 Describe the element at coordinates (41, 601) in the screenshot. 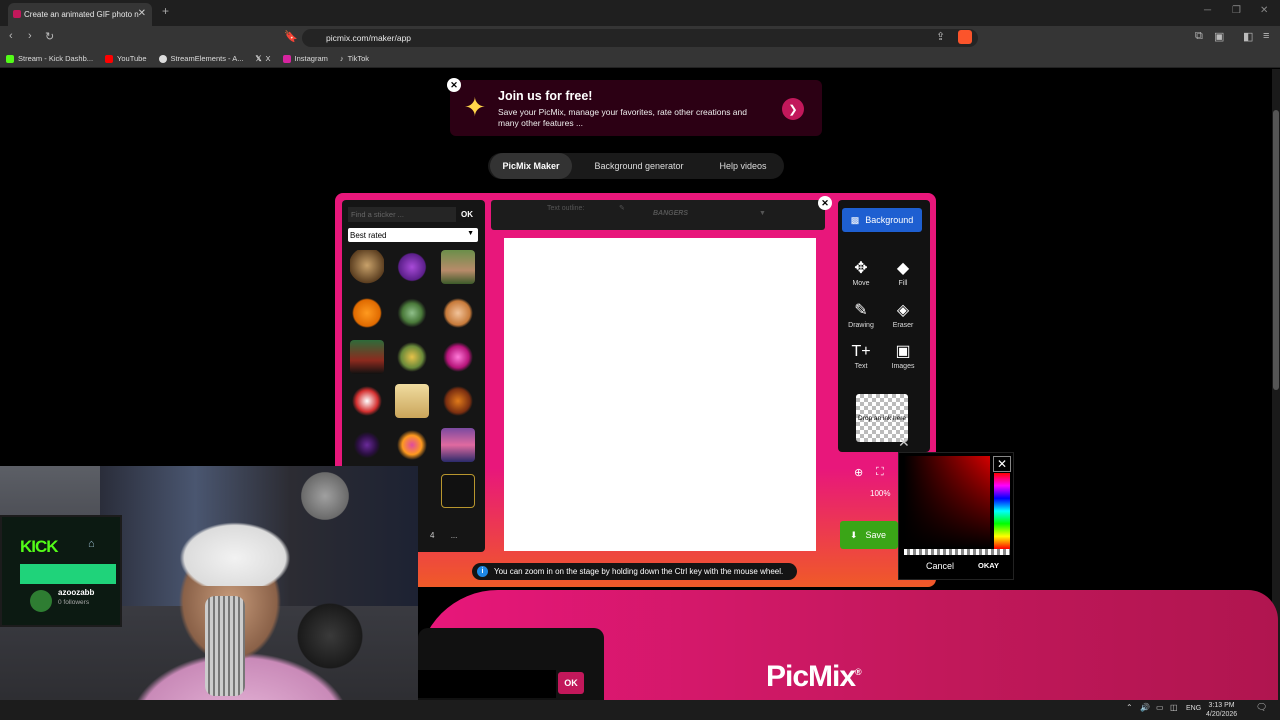

I see `avatar` at that location.